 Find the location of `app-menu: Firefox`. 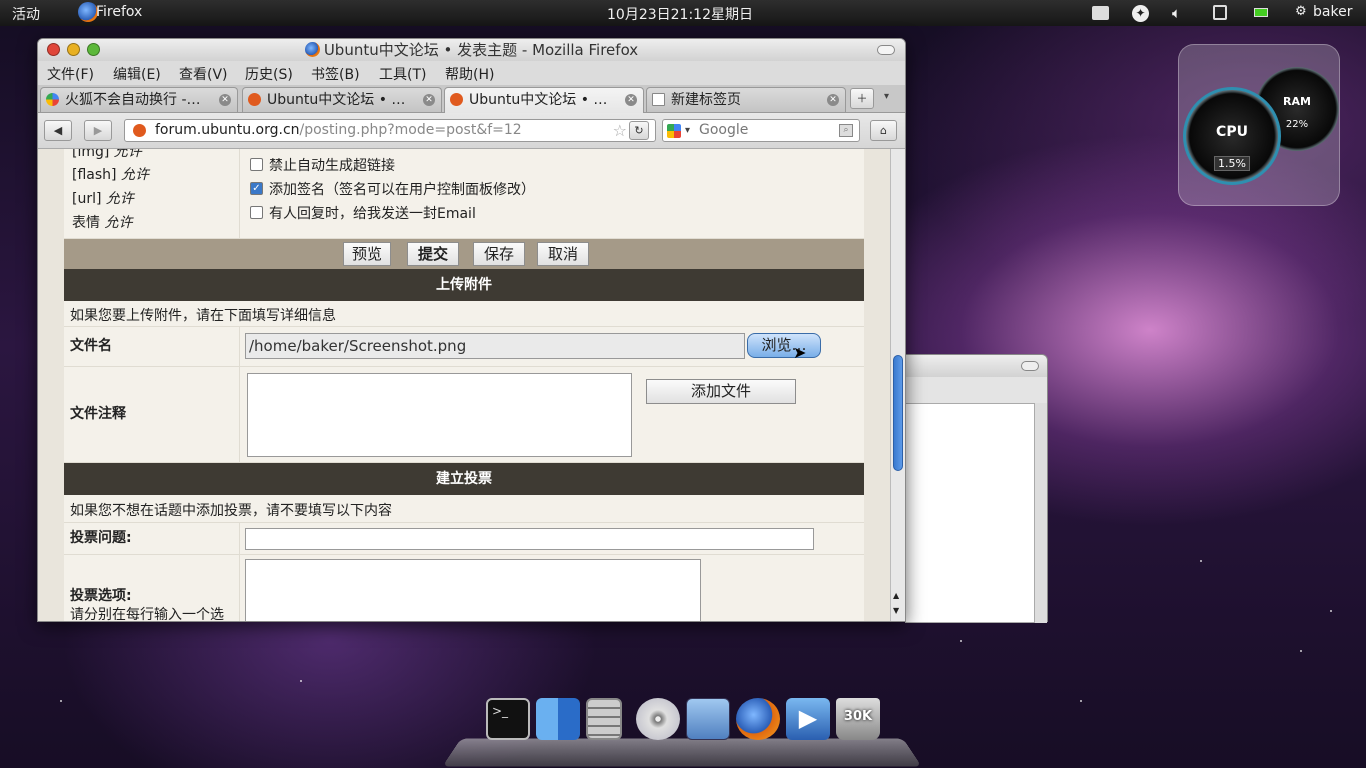

app-menu: Firefox is located at coordinates (119, 12).